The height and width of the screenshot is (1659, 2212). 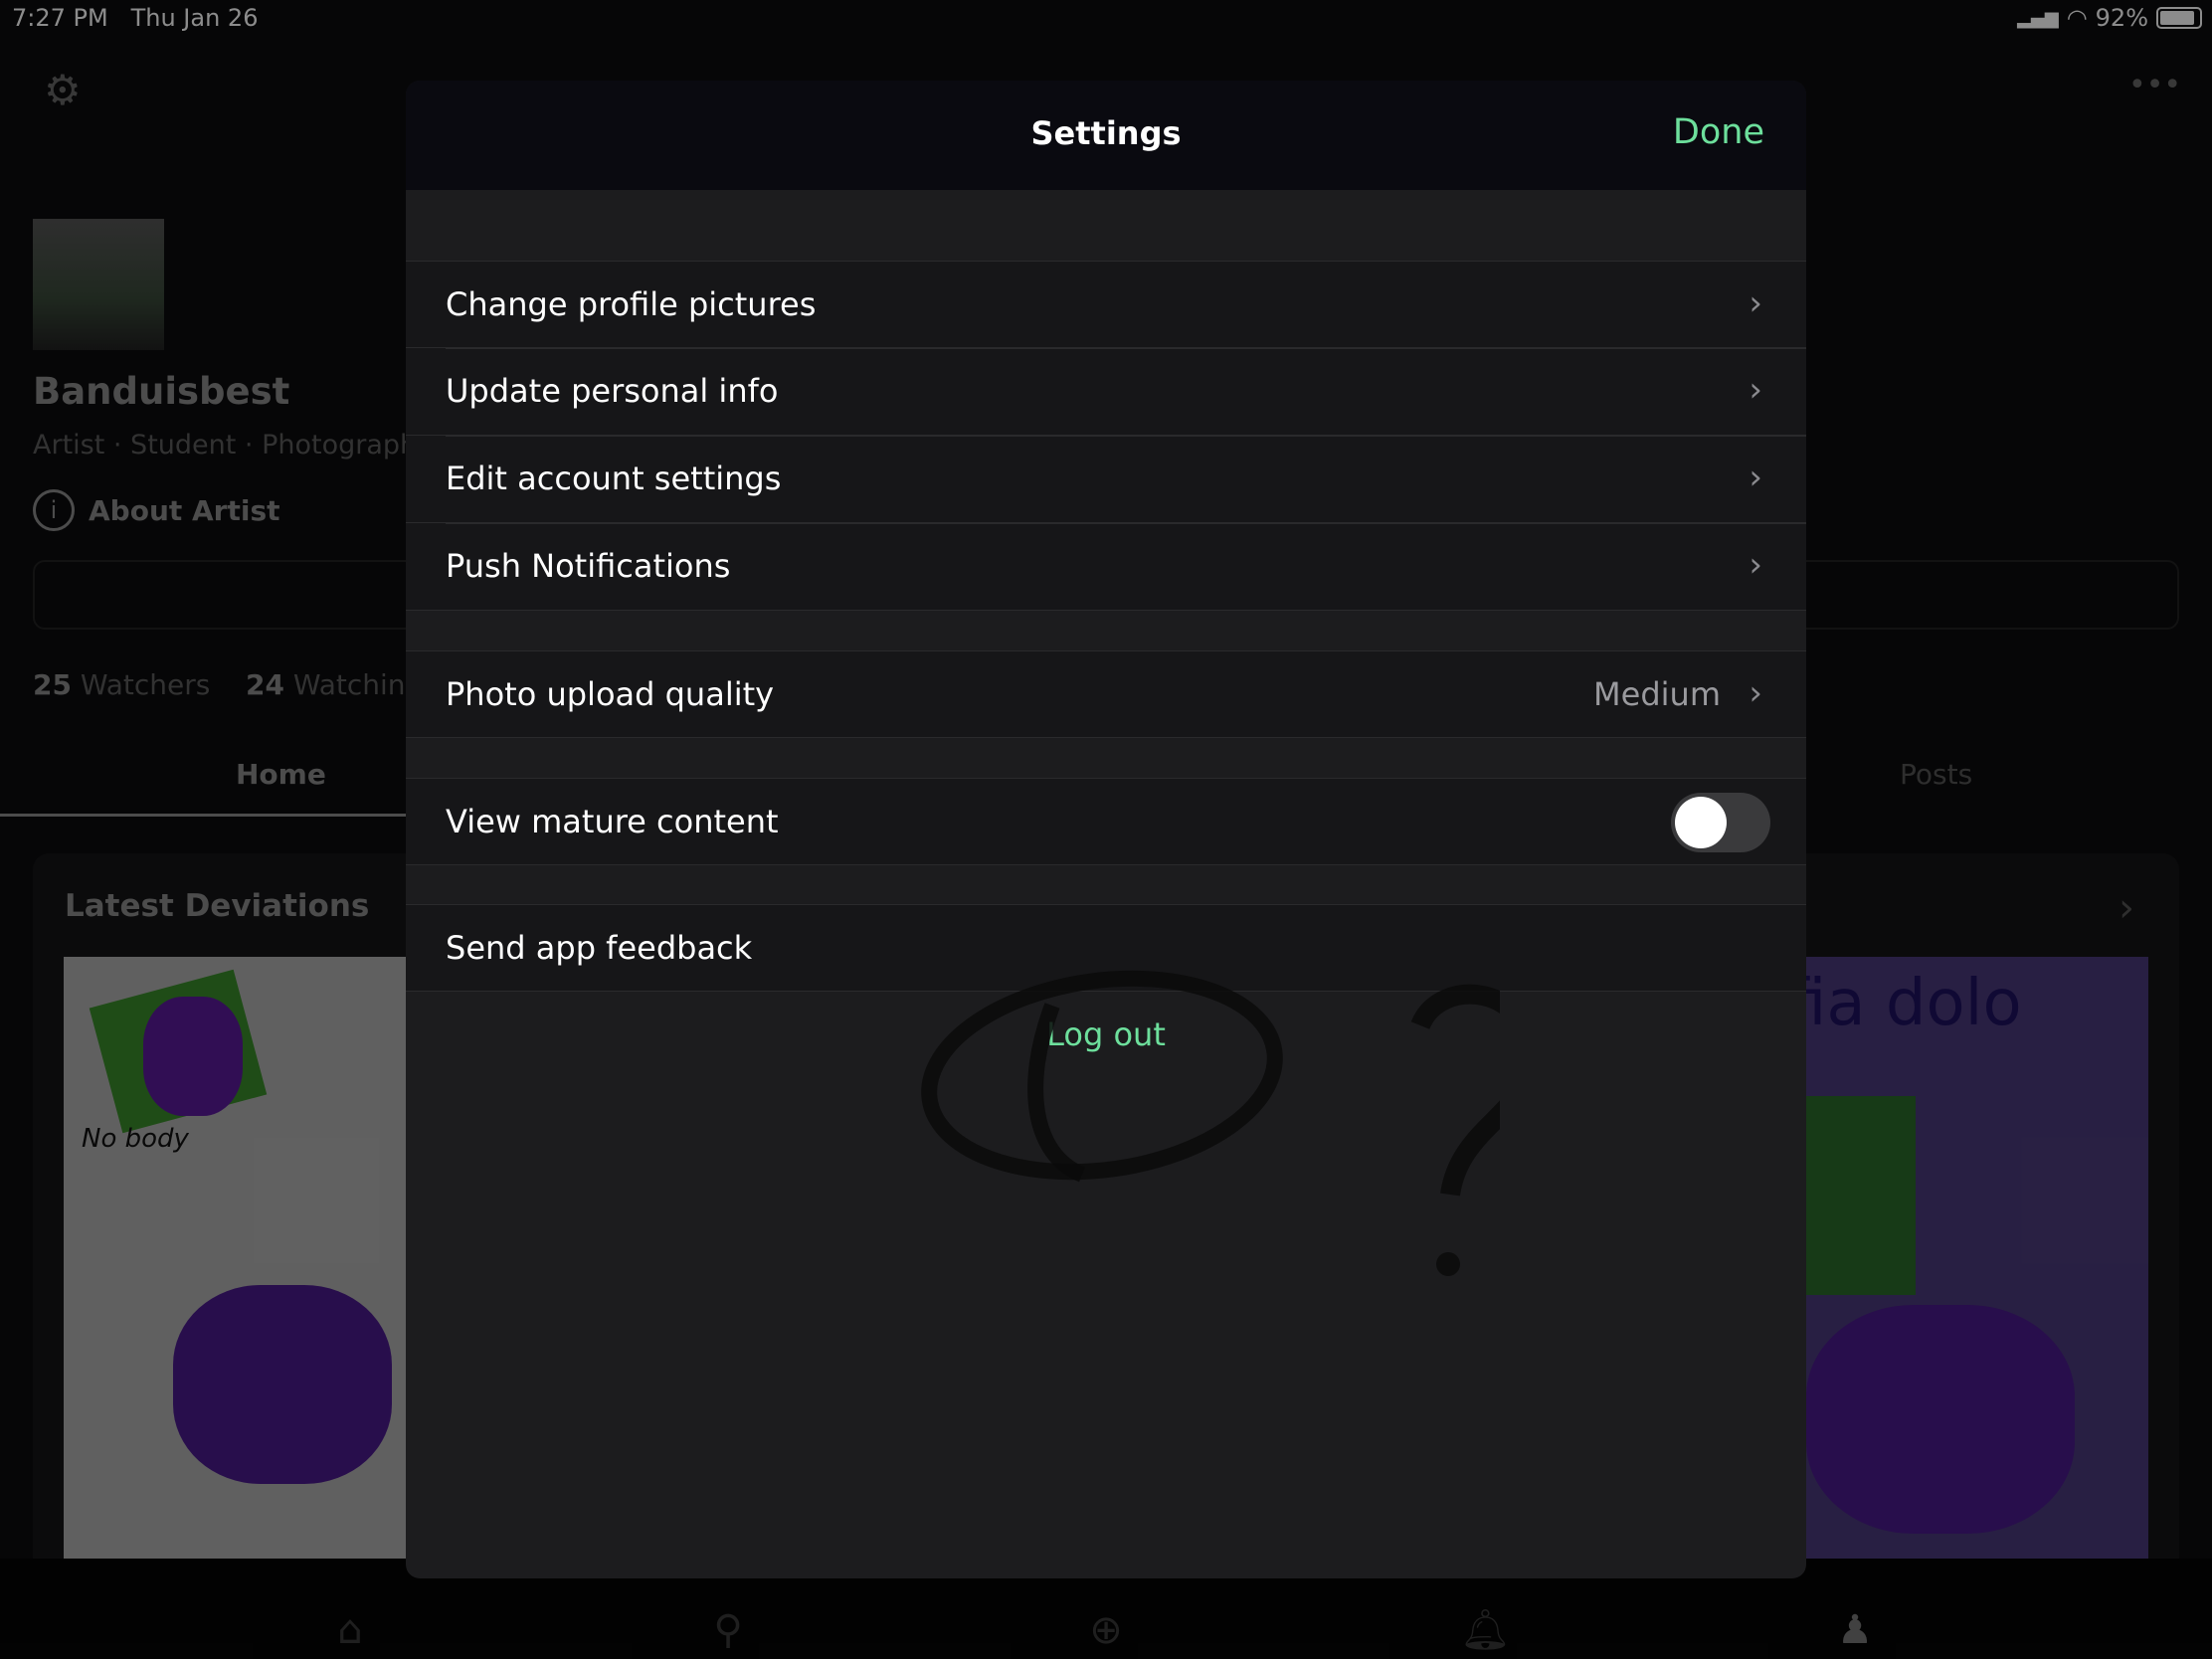 I want to click on scribble-annotation, so click(x=1210, y=1123).